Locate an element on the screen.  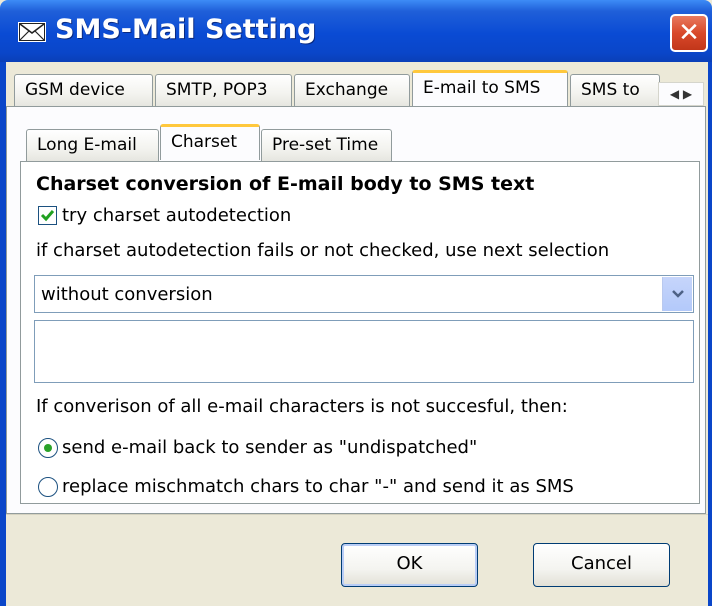
radio-send-back is located at coordinates (48, 448).